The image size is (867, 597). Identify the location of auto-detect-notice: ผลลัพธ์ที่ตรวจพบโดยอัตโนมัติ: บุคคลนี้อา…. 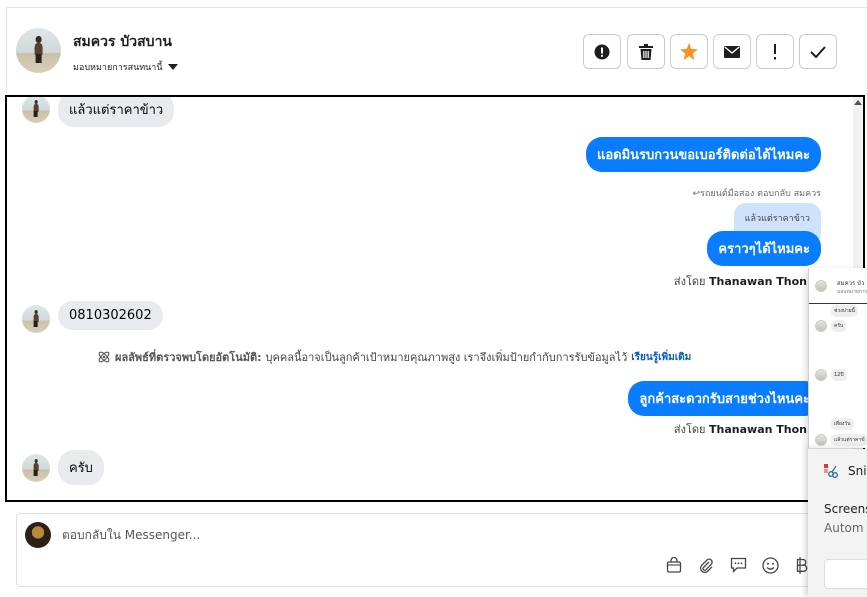
(394, 357).